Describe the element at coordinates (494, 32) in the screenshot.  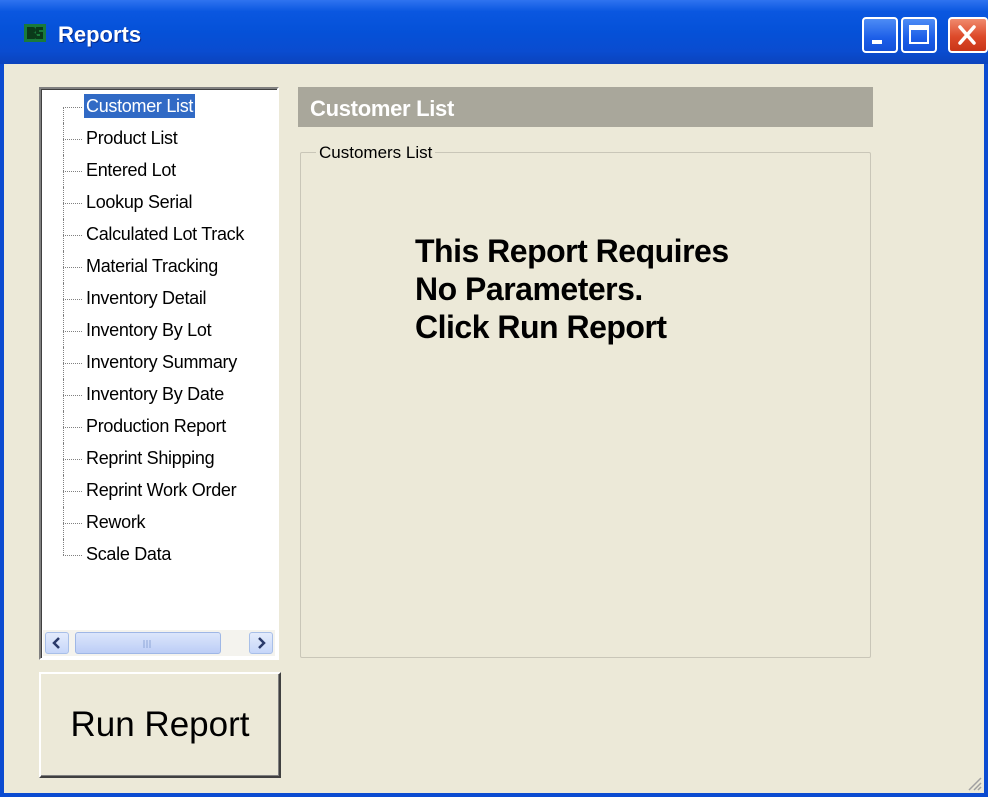
I see `title-bar: Reports` at that location.